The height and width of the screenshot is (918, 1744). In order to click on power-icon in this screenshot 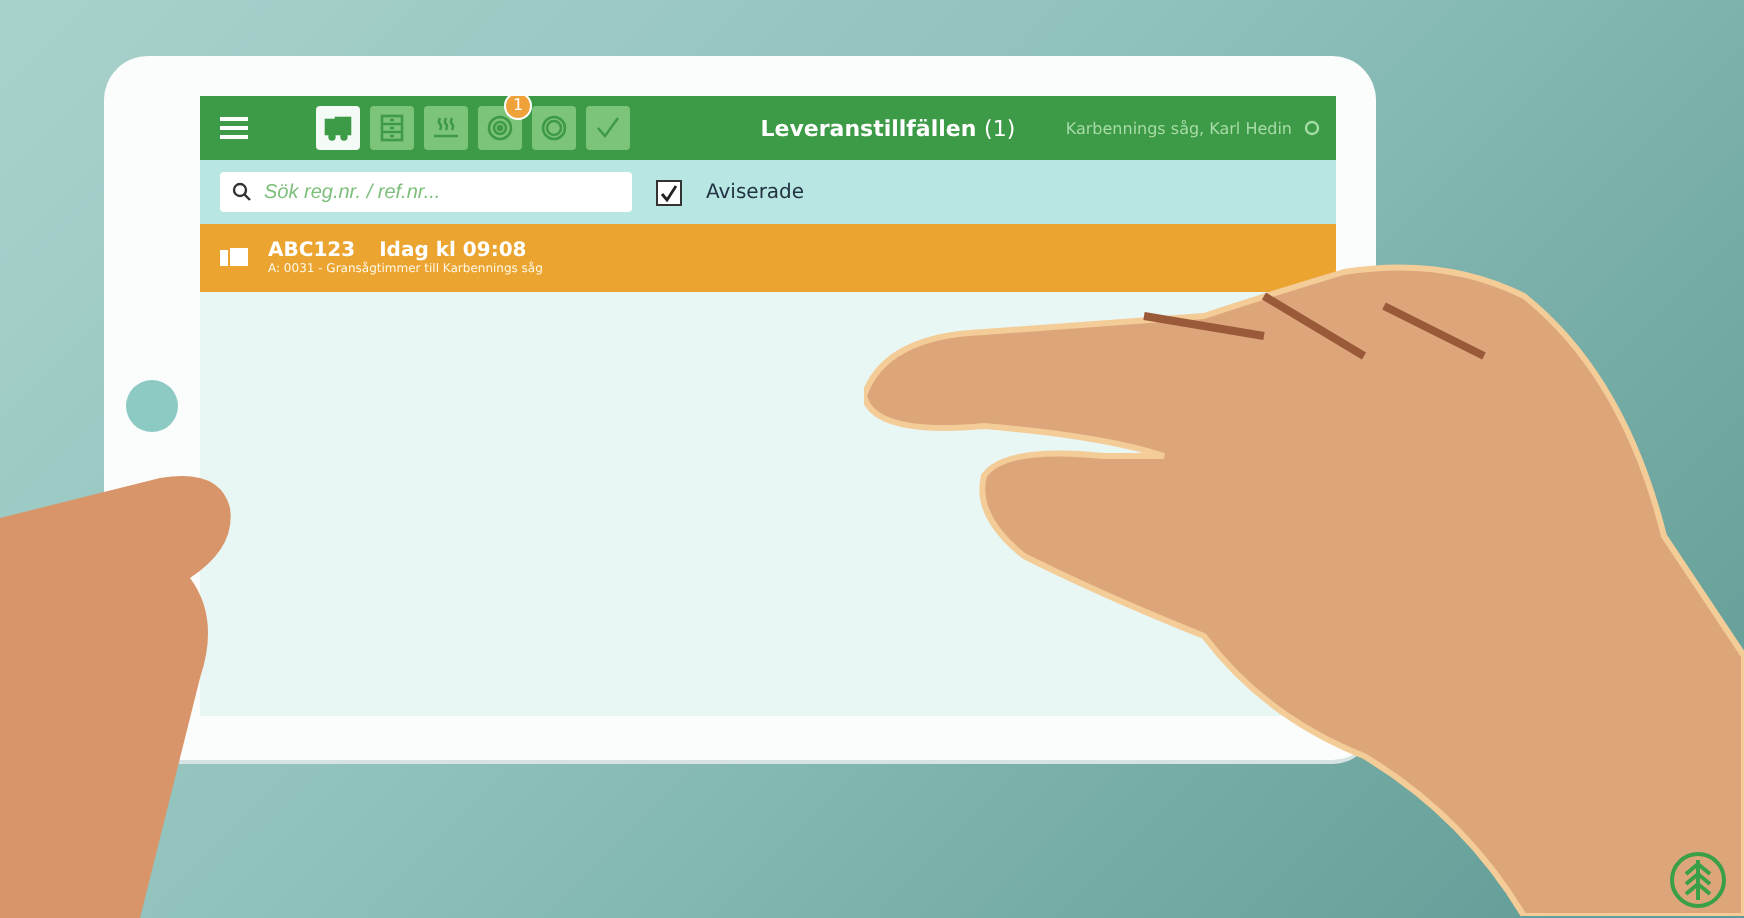, I will do `click(1312, 128)`.